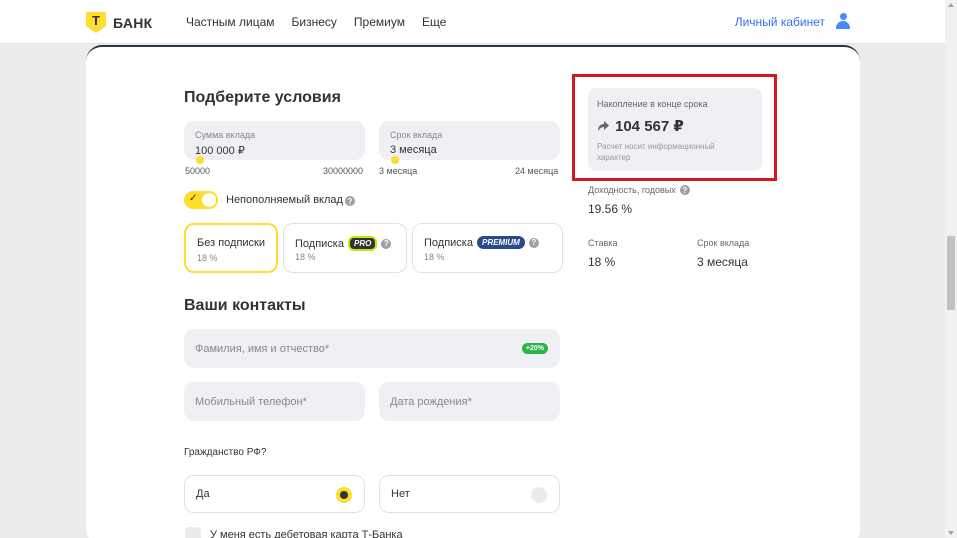  Describe the element at coordinates (434, 22) in the screenshot. I see `nav-item-more: Еще` at that location.